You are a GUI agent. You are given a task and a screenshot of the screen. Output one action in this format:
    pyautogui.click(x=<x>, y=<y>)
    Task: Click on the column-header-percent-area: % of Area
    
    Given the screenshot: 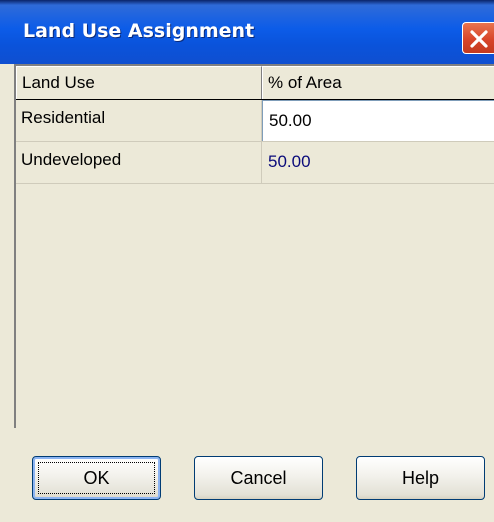 What is the action you would take?
    pyautogui.click(x=378, y=82)
    